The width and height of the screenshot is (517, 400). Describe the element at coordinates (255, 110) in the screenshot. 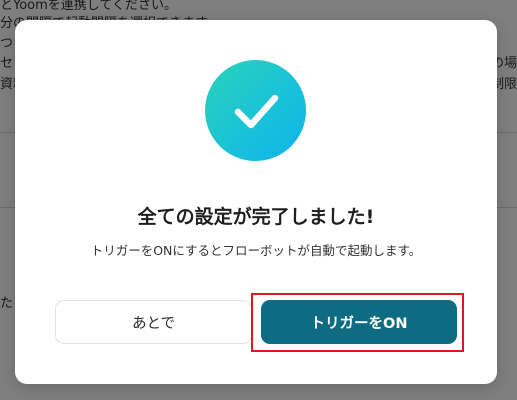

I see `check-icon` at that location.